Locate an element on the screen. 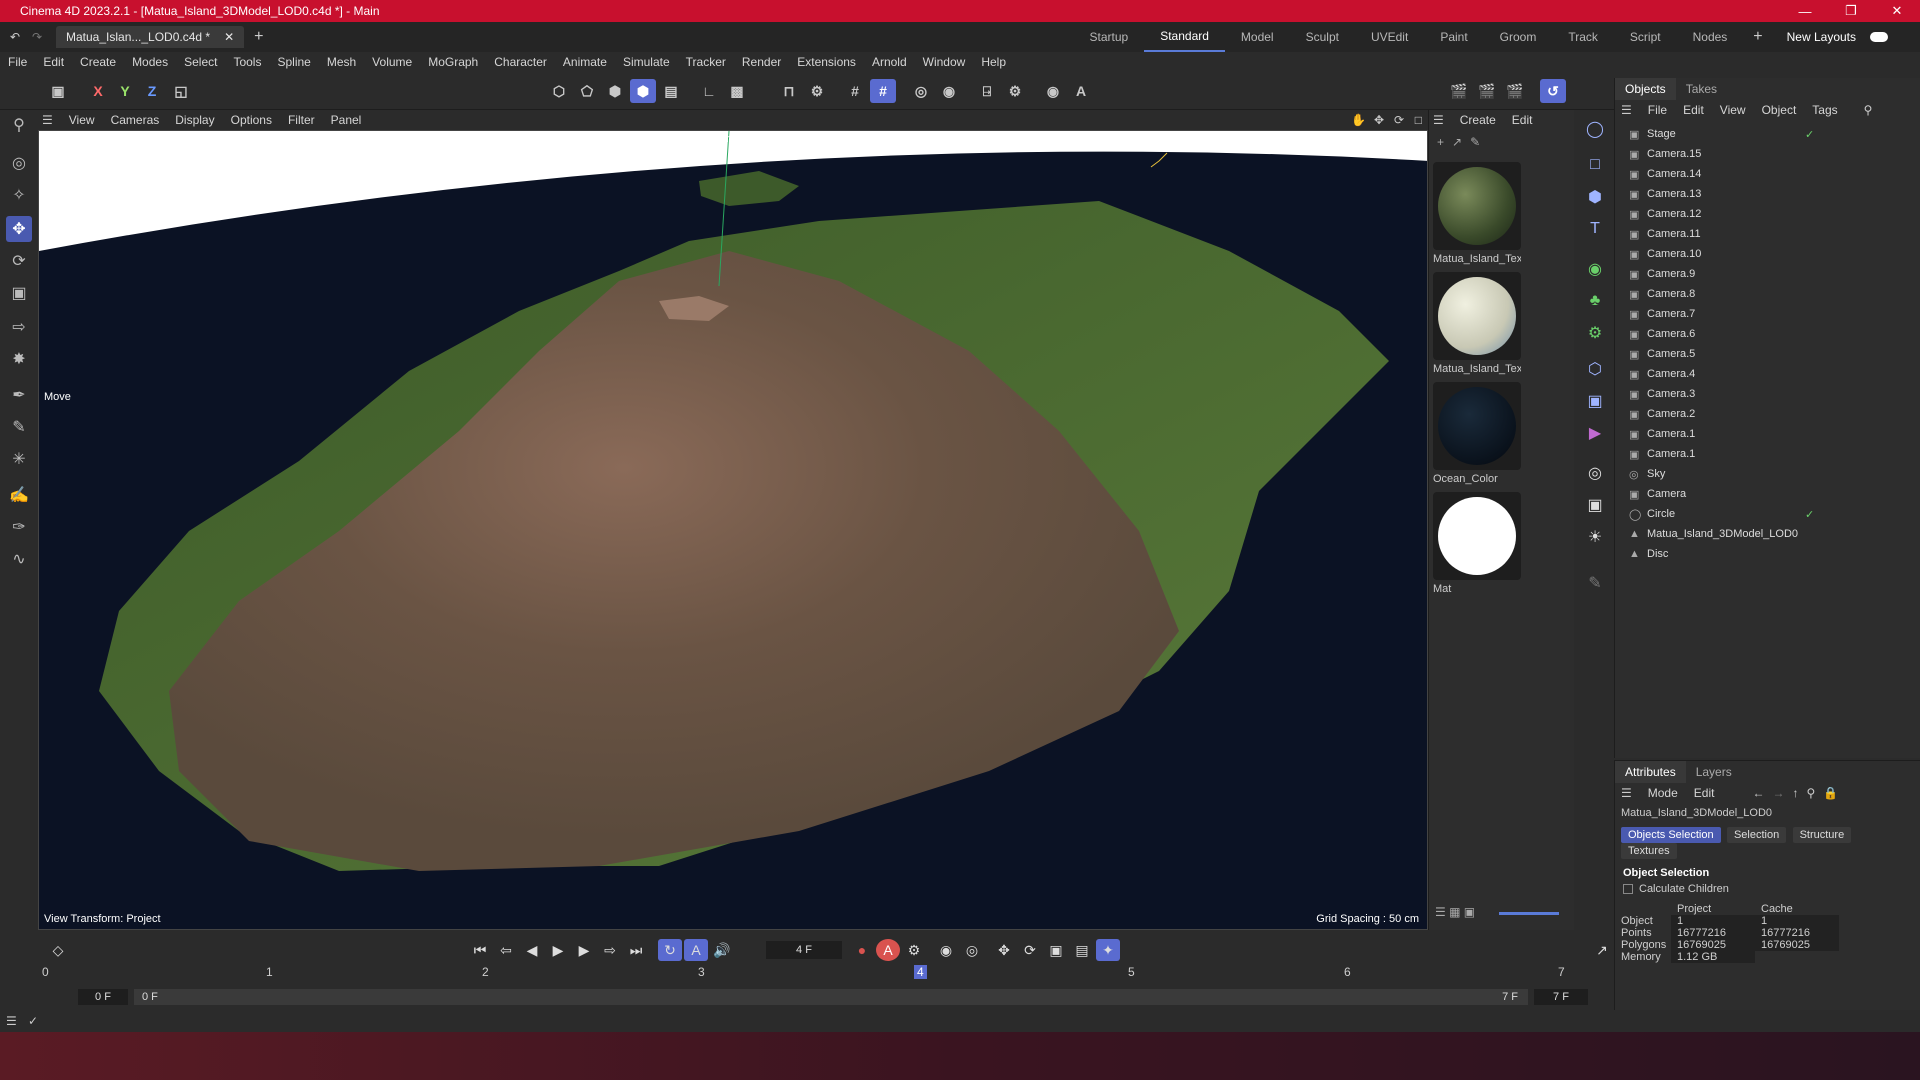 The width and height of the screenshot is (1920, 1080). graph-icon: ↗ is located at coordinates (1602, 950).